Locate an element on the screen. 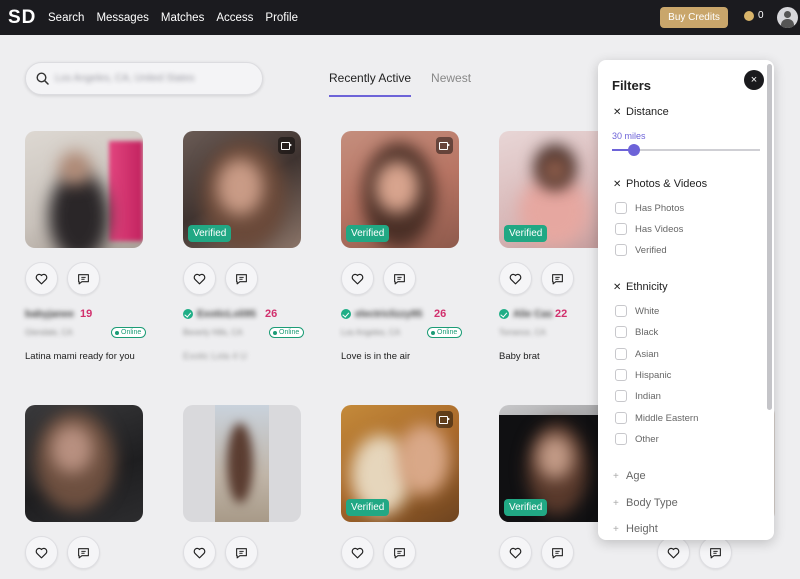  buy-credits-button: Buy Credits is located at coordinates (694, 17).